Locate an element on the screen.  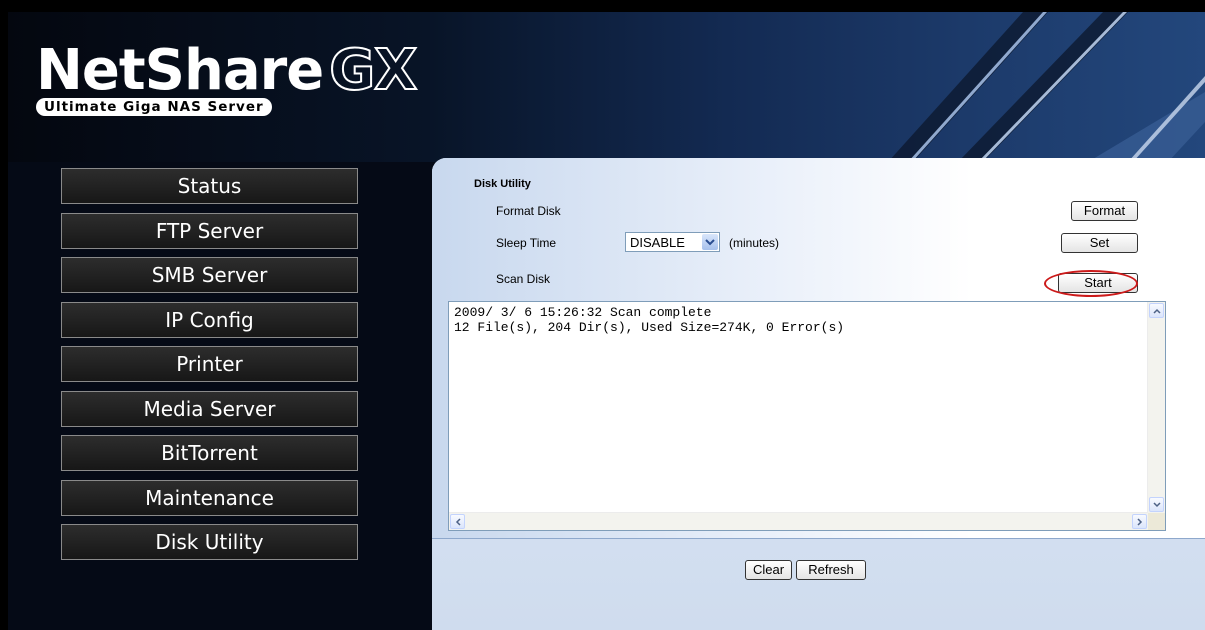
format-button: Format is located at coordinates (1104, 211).